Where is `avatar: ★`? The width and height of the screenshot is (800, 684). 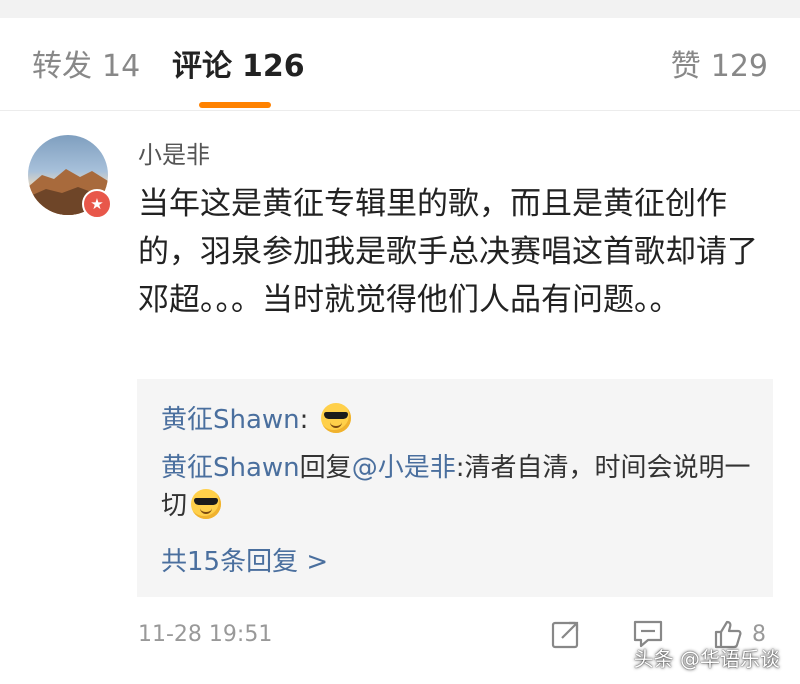
avatar: ★ is located at coordinates (70, 177).